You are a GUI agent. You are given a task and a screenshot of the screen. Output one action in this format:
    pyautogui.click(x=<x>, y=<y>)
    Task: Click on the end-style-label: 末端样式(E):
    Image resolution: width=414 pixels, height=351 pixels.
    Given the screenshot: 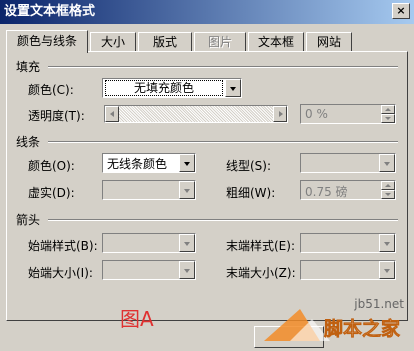 What is the action you would take?
    pyautogui.click(x=260, y=246)
    